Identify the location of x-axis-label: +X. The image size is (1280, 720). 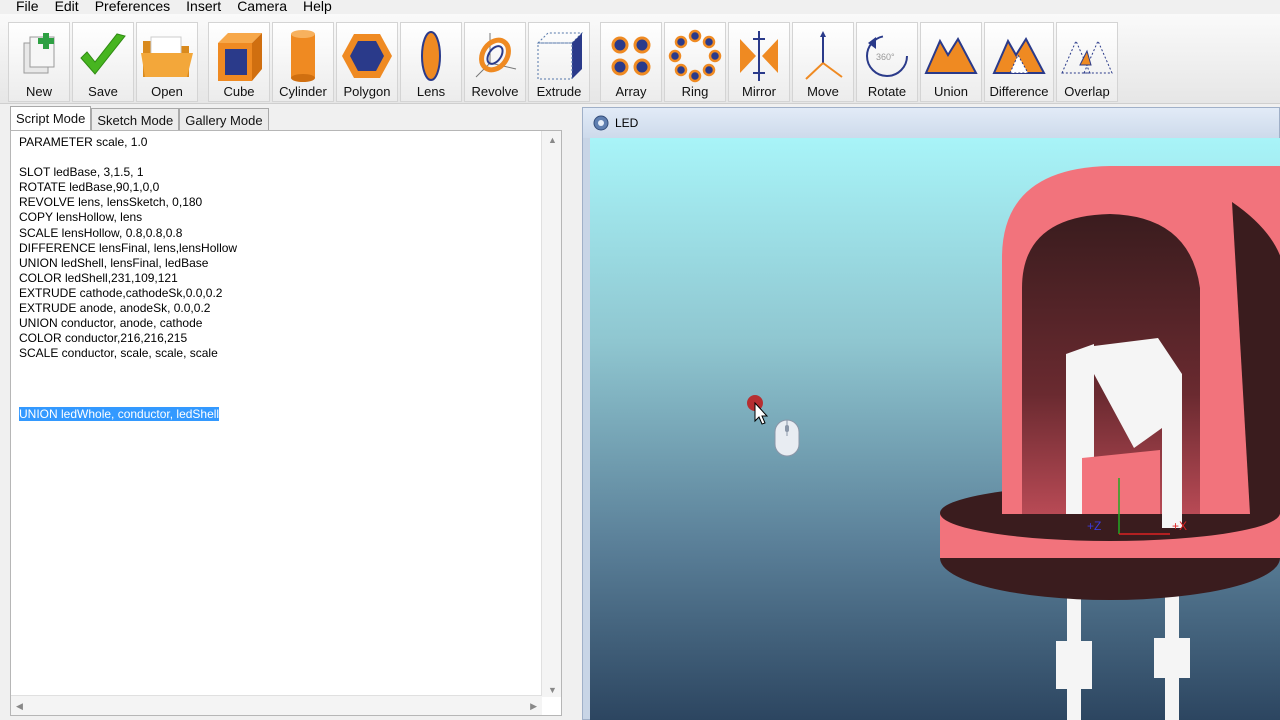
(1179, 526).